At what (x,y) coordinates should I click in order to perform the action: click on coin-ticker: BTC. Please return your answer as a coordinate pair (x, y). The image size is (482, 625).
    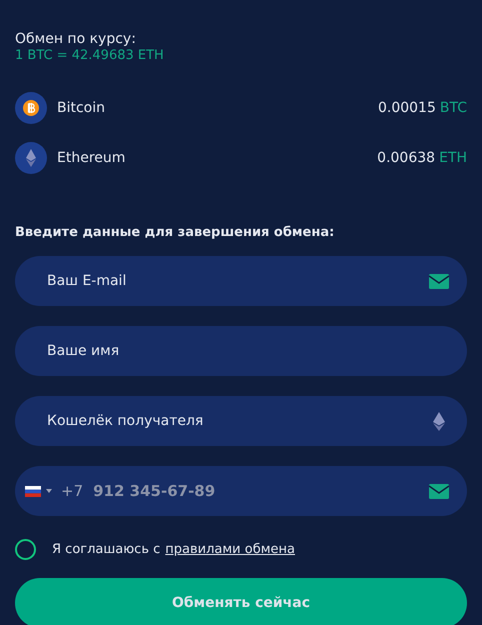
    Looking at the image, I should click on (453, 108).